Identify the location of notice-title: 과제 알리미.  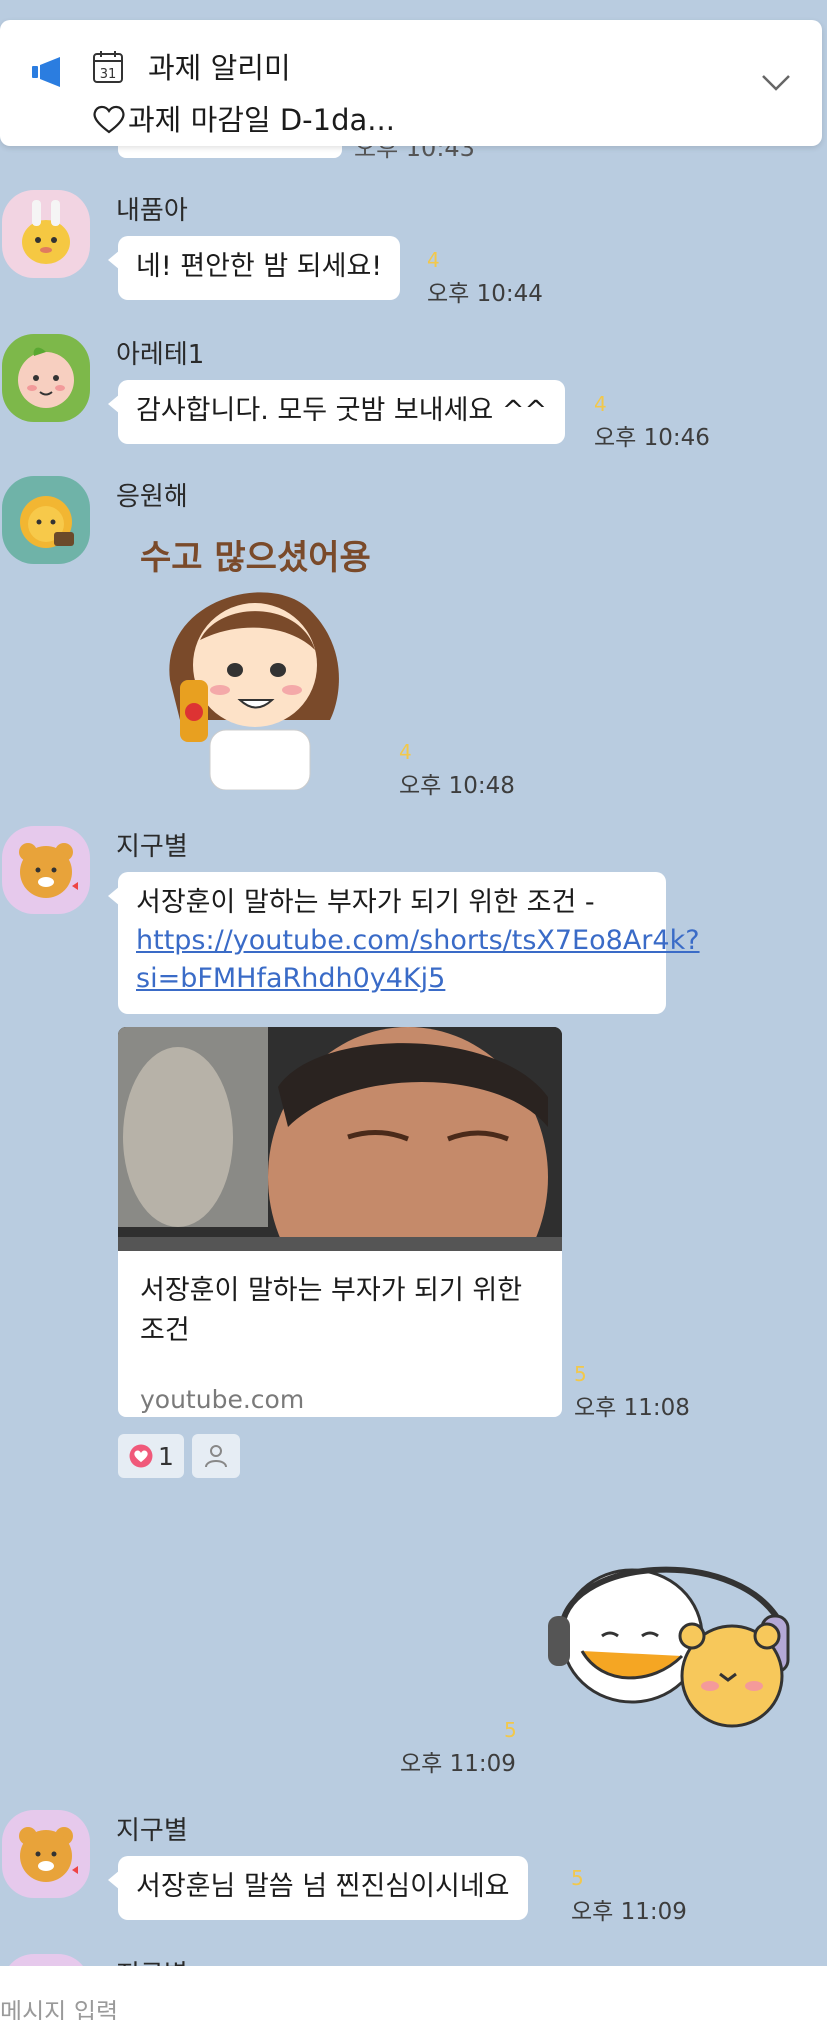
(219, 68).